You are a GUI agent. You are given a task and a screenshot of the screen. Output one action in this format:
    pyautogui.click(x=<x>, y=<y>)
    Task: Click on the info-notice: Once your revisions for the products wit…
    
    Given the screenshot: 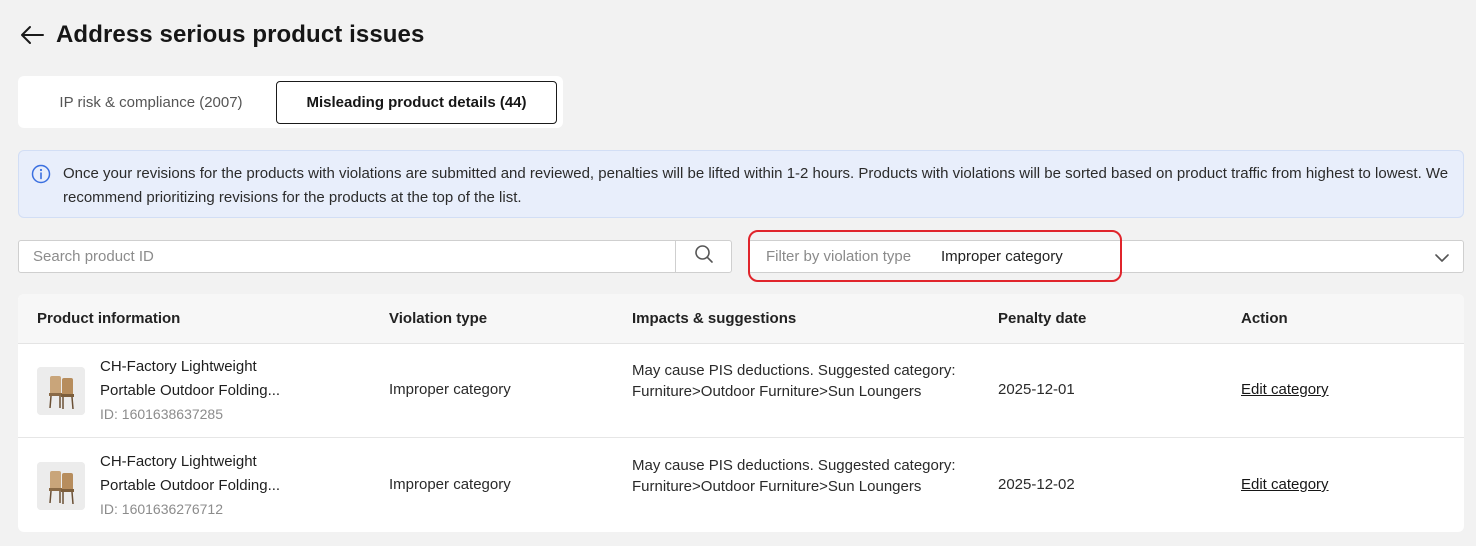 What is the action you would take?
    pyautogui.click(x=741, y=184)
    